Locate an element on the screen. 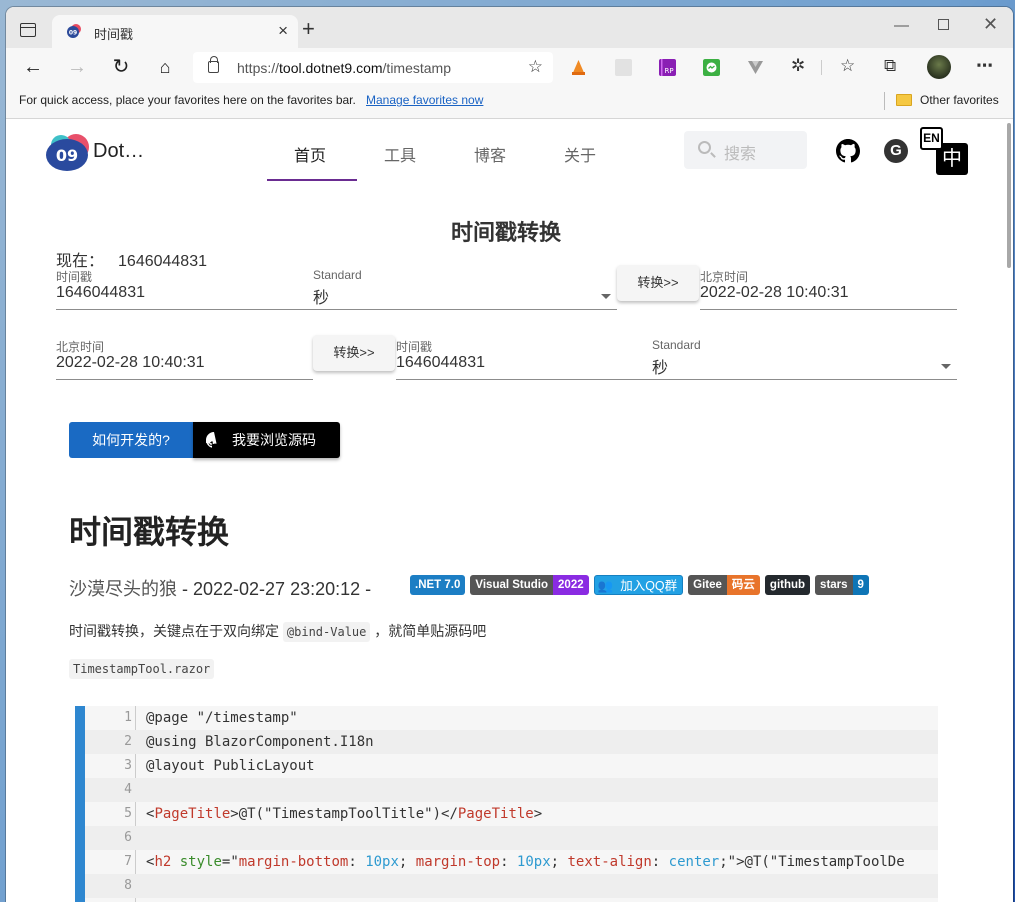  beijing-time-output: 北京时间 2022-02-28 10:40:31 is located at coordinates (828, 289).